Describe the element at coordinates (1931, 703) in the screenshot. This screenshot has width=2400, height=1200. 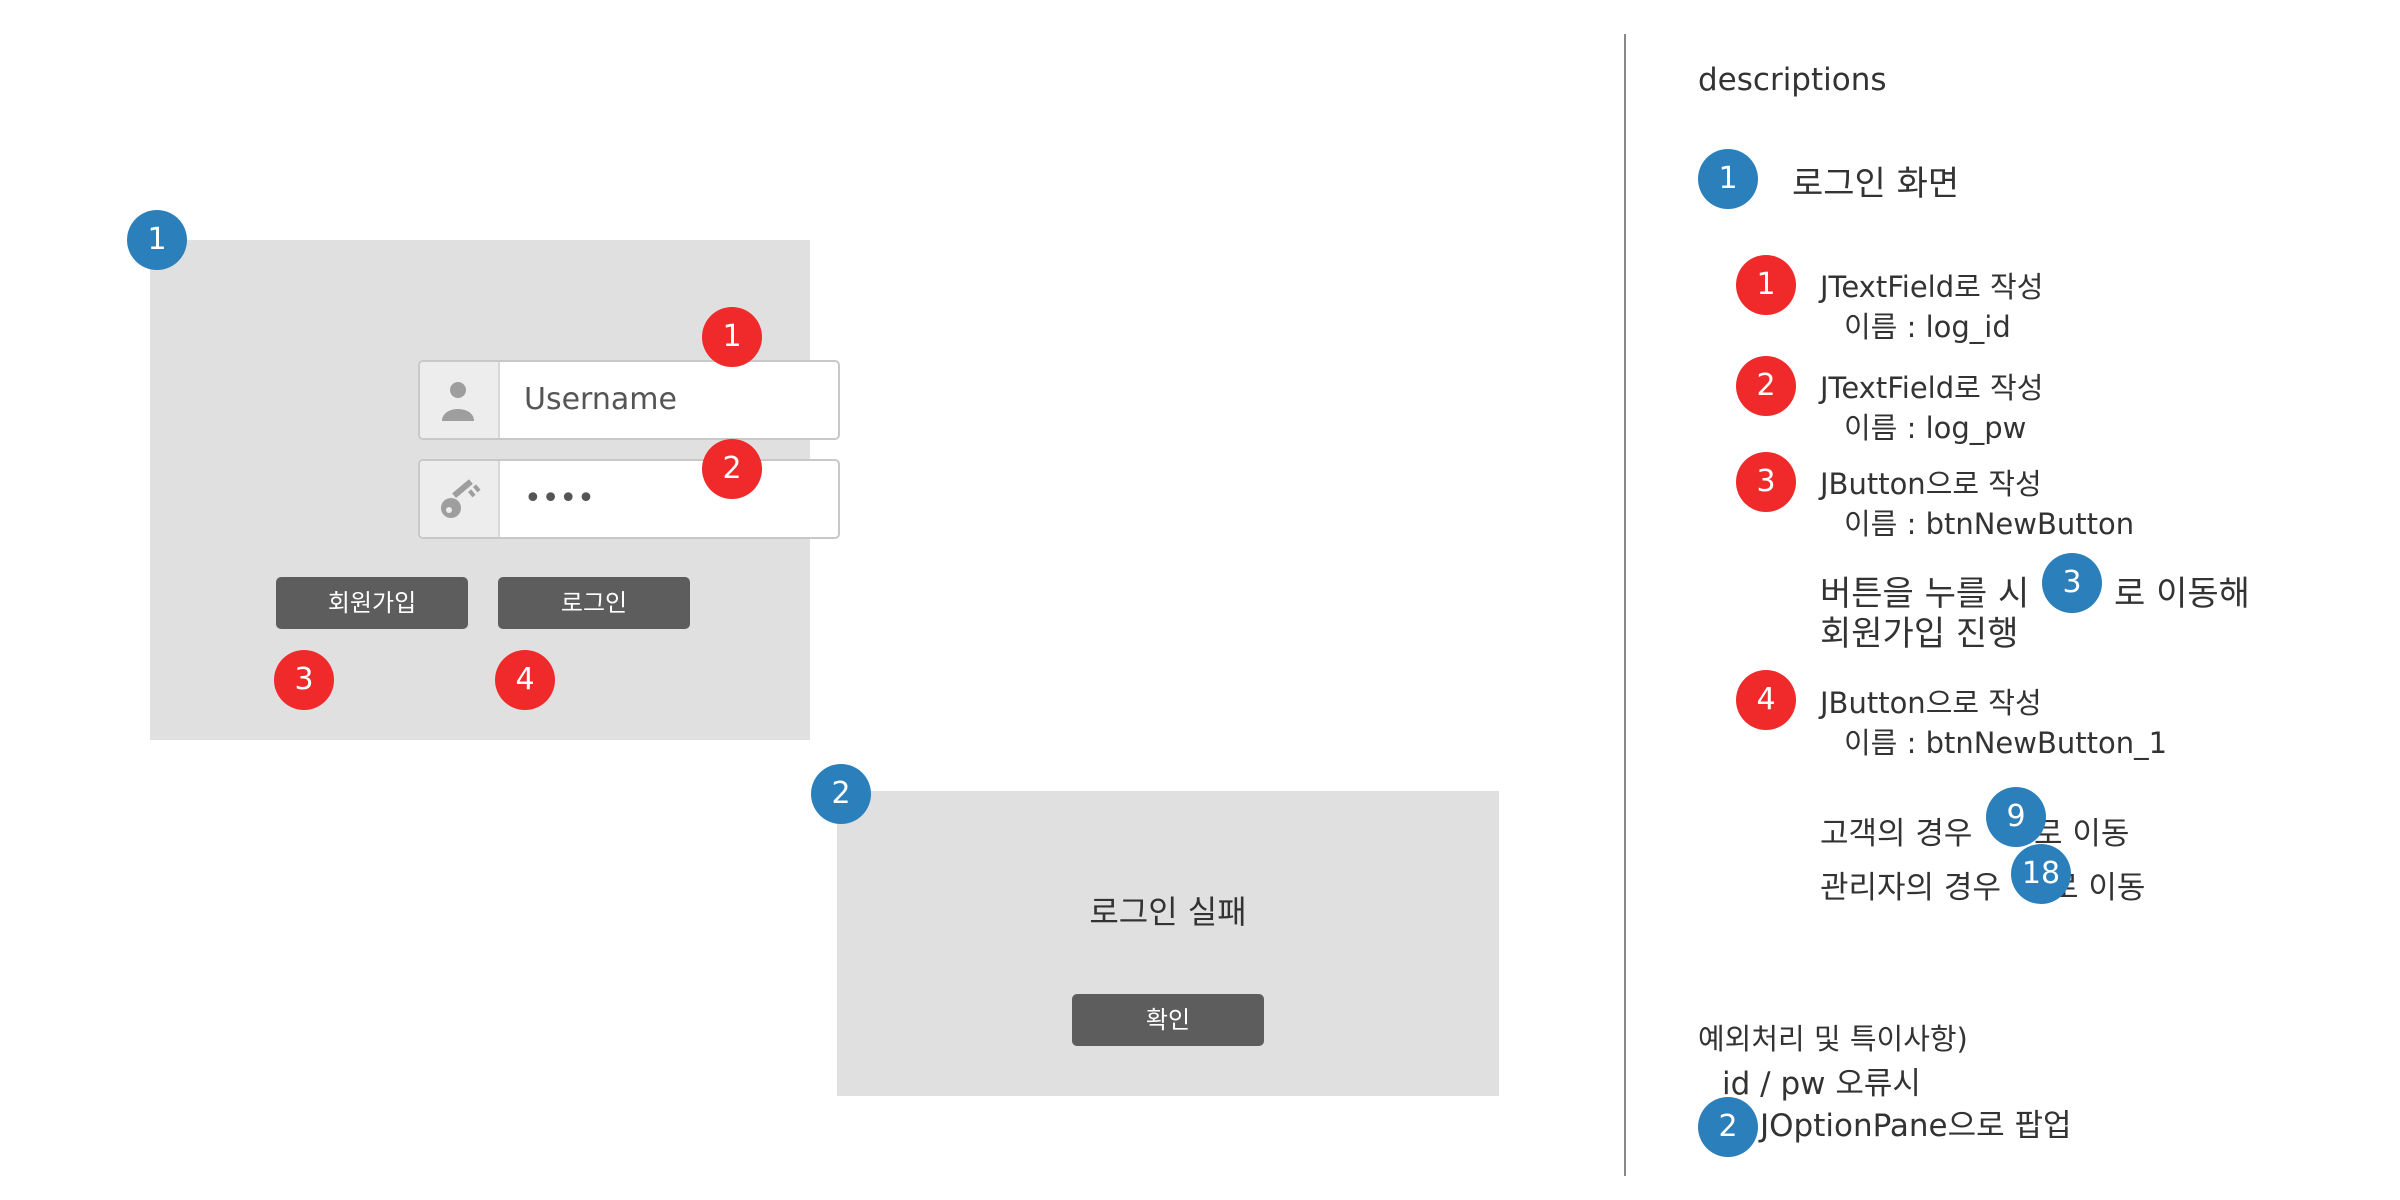
I see `desc-item-4-line1: JButton으로 작성` at that location.